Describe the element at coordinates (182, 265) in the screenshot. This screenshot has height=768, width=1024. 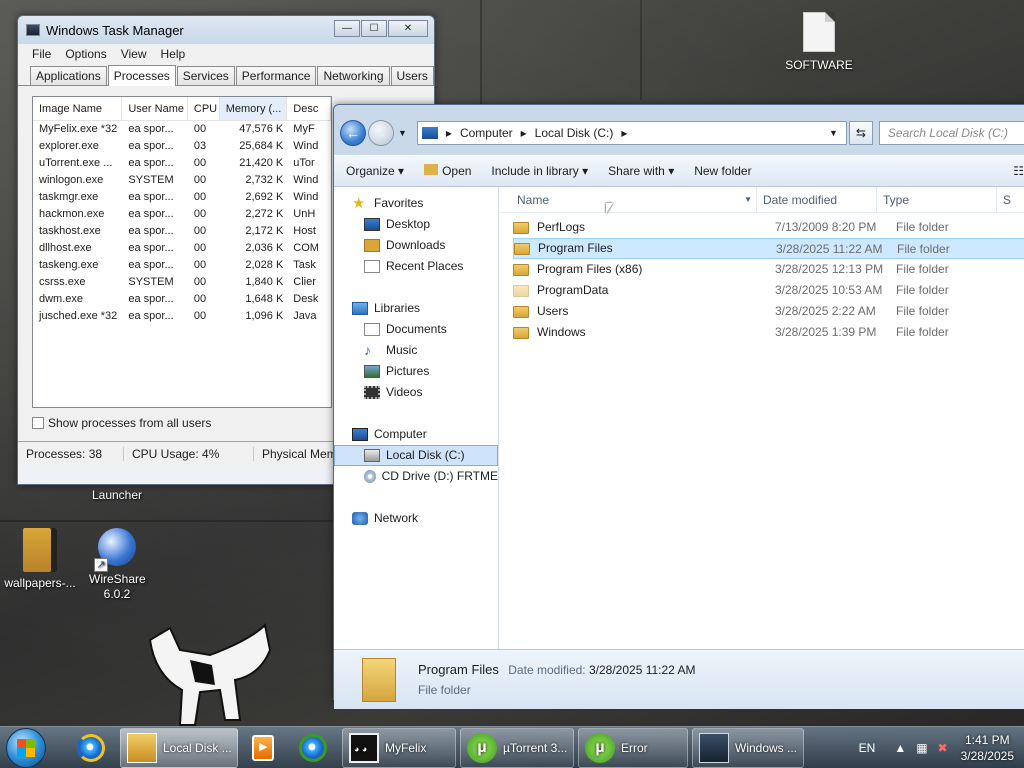
I see `table-row: taskeng.exe ea spor... 00 2,028 K Task` at that location.